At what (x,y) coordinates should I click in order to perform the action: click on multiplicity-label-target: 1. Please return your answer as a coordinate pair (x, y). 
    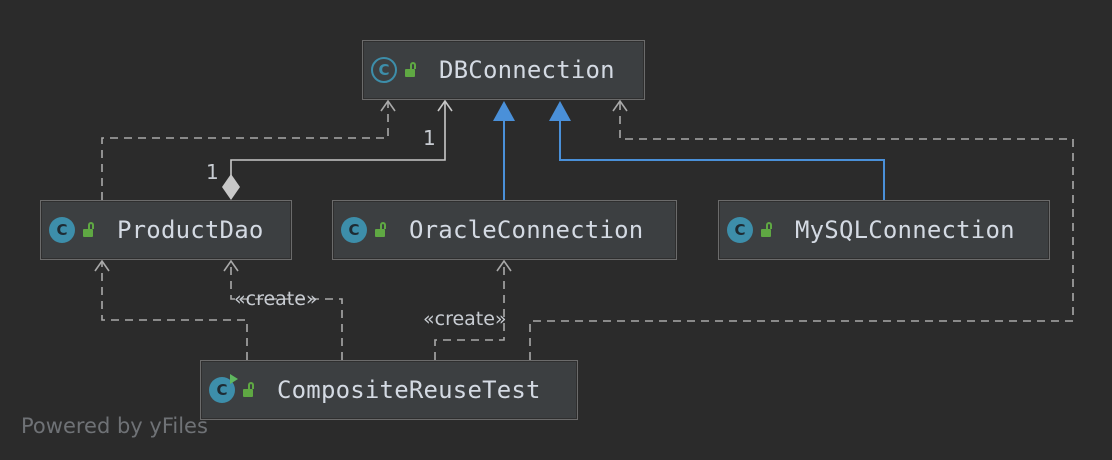
    Looking at the image, I should click on (429, 138).